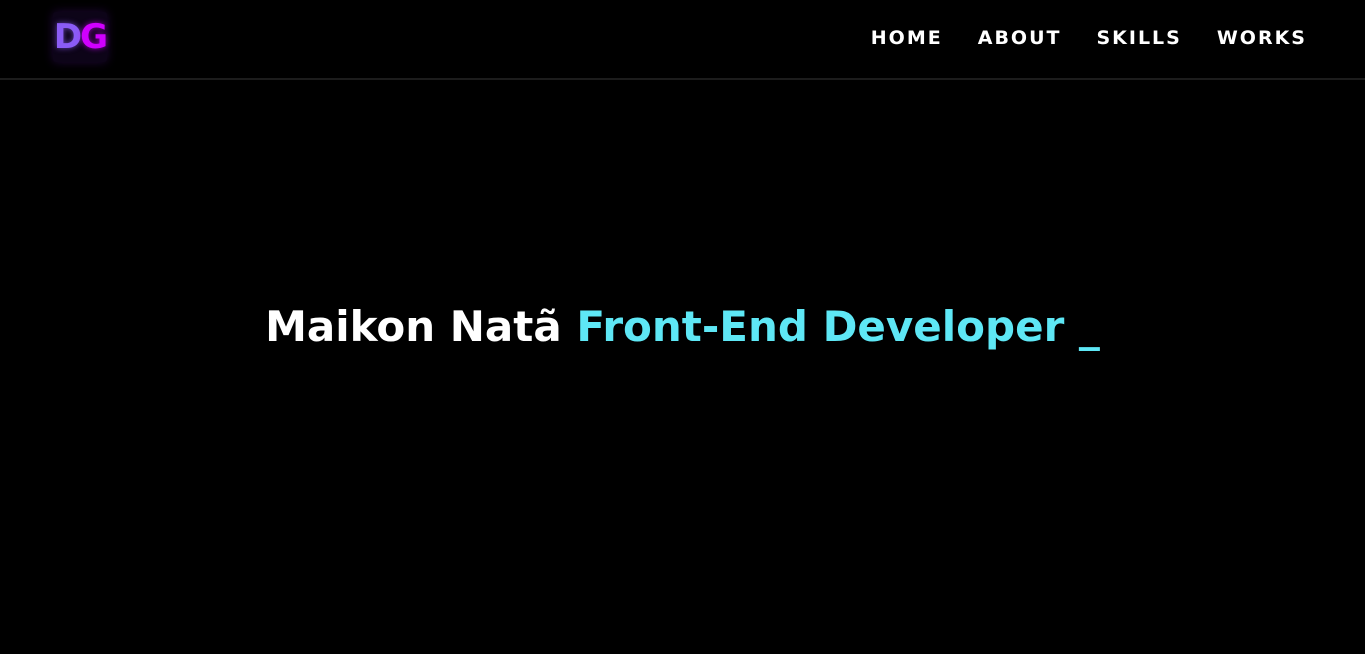 This screenshot has height=654, width=1365. What do you see at coordinates (94, 37) in the screenshot?
I see `logo-letter-g: G` at bounding box center [94, 37].